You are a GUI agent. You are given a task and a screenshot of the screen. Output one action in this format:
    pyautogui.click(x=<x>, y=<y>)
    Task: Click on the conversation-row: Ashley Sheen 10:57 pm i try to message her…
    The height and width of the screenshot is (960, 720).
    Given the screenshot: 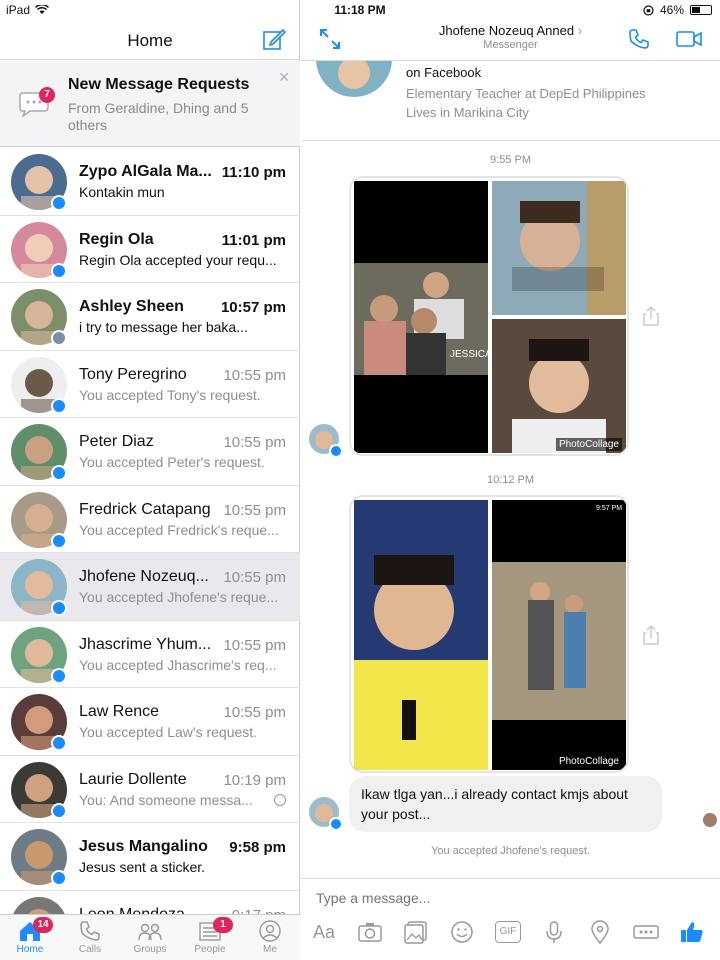 What is the action you would take?
    pyautogui.click(x=150, y=317)
    